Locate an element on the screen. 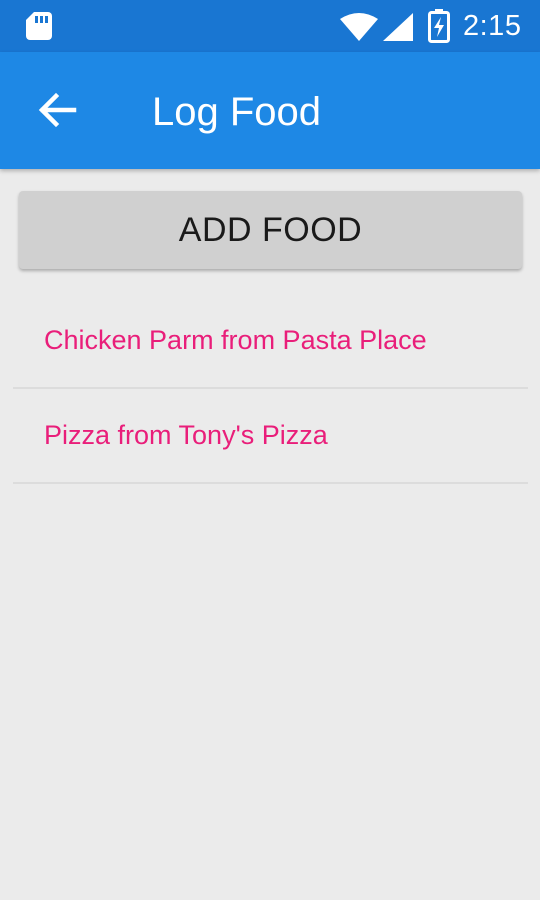 This screenshot has width=540, height=900. status-bar: 2:15 is located at coordinates (270, 26).